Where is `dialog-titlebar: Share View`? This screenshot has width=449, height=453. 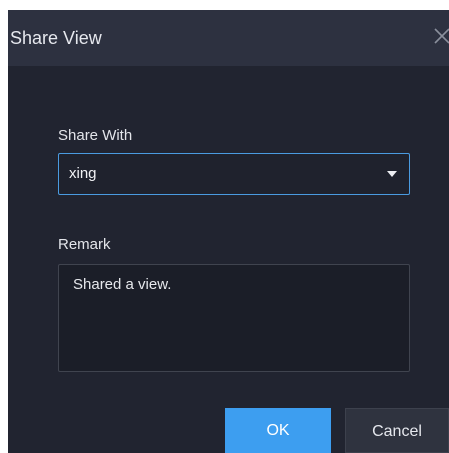
dialog-titlebar: Share View is located at coordinates (228, 38).